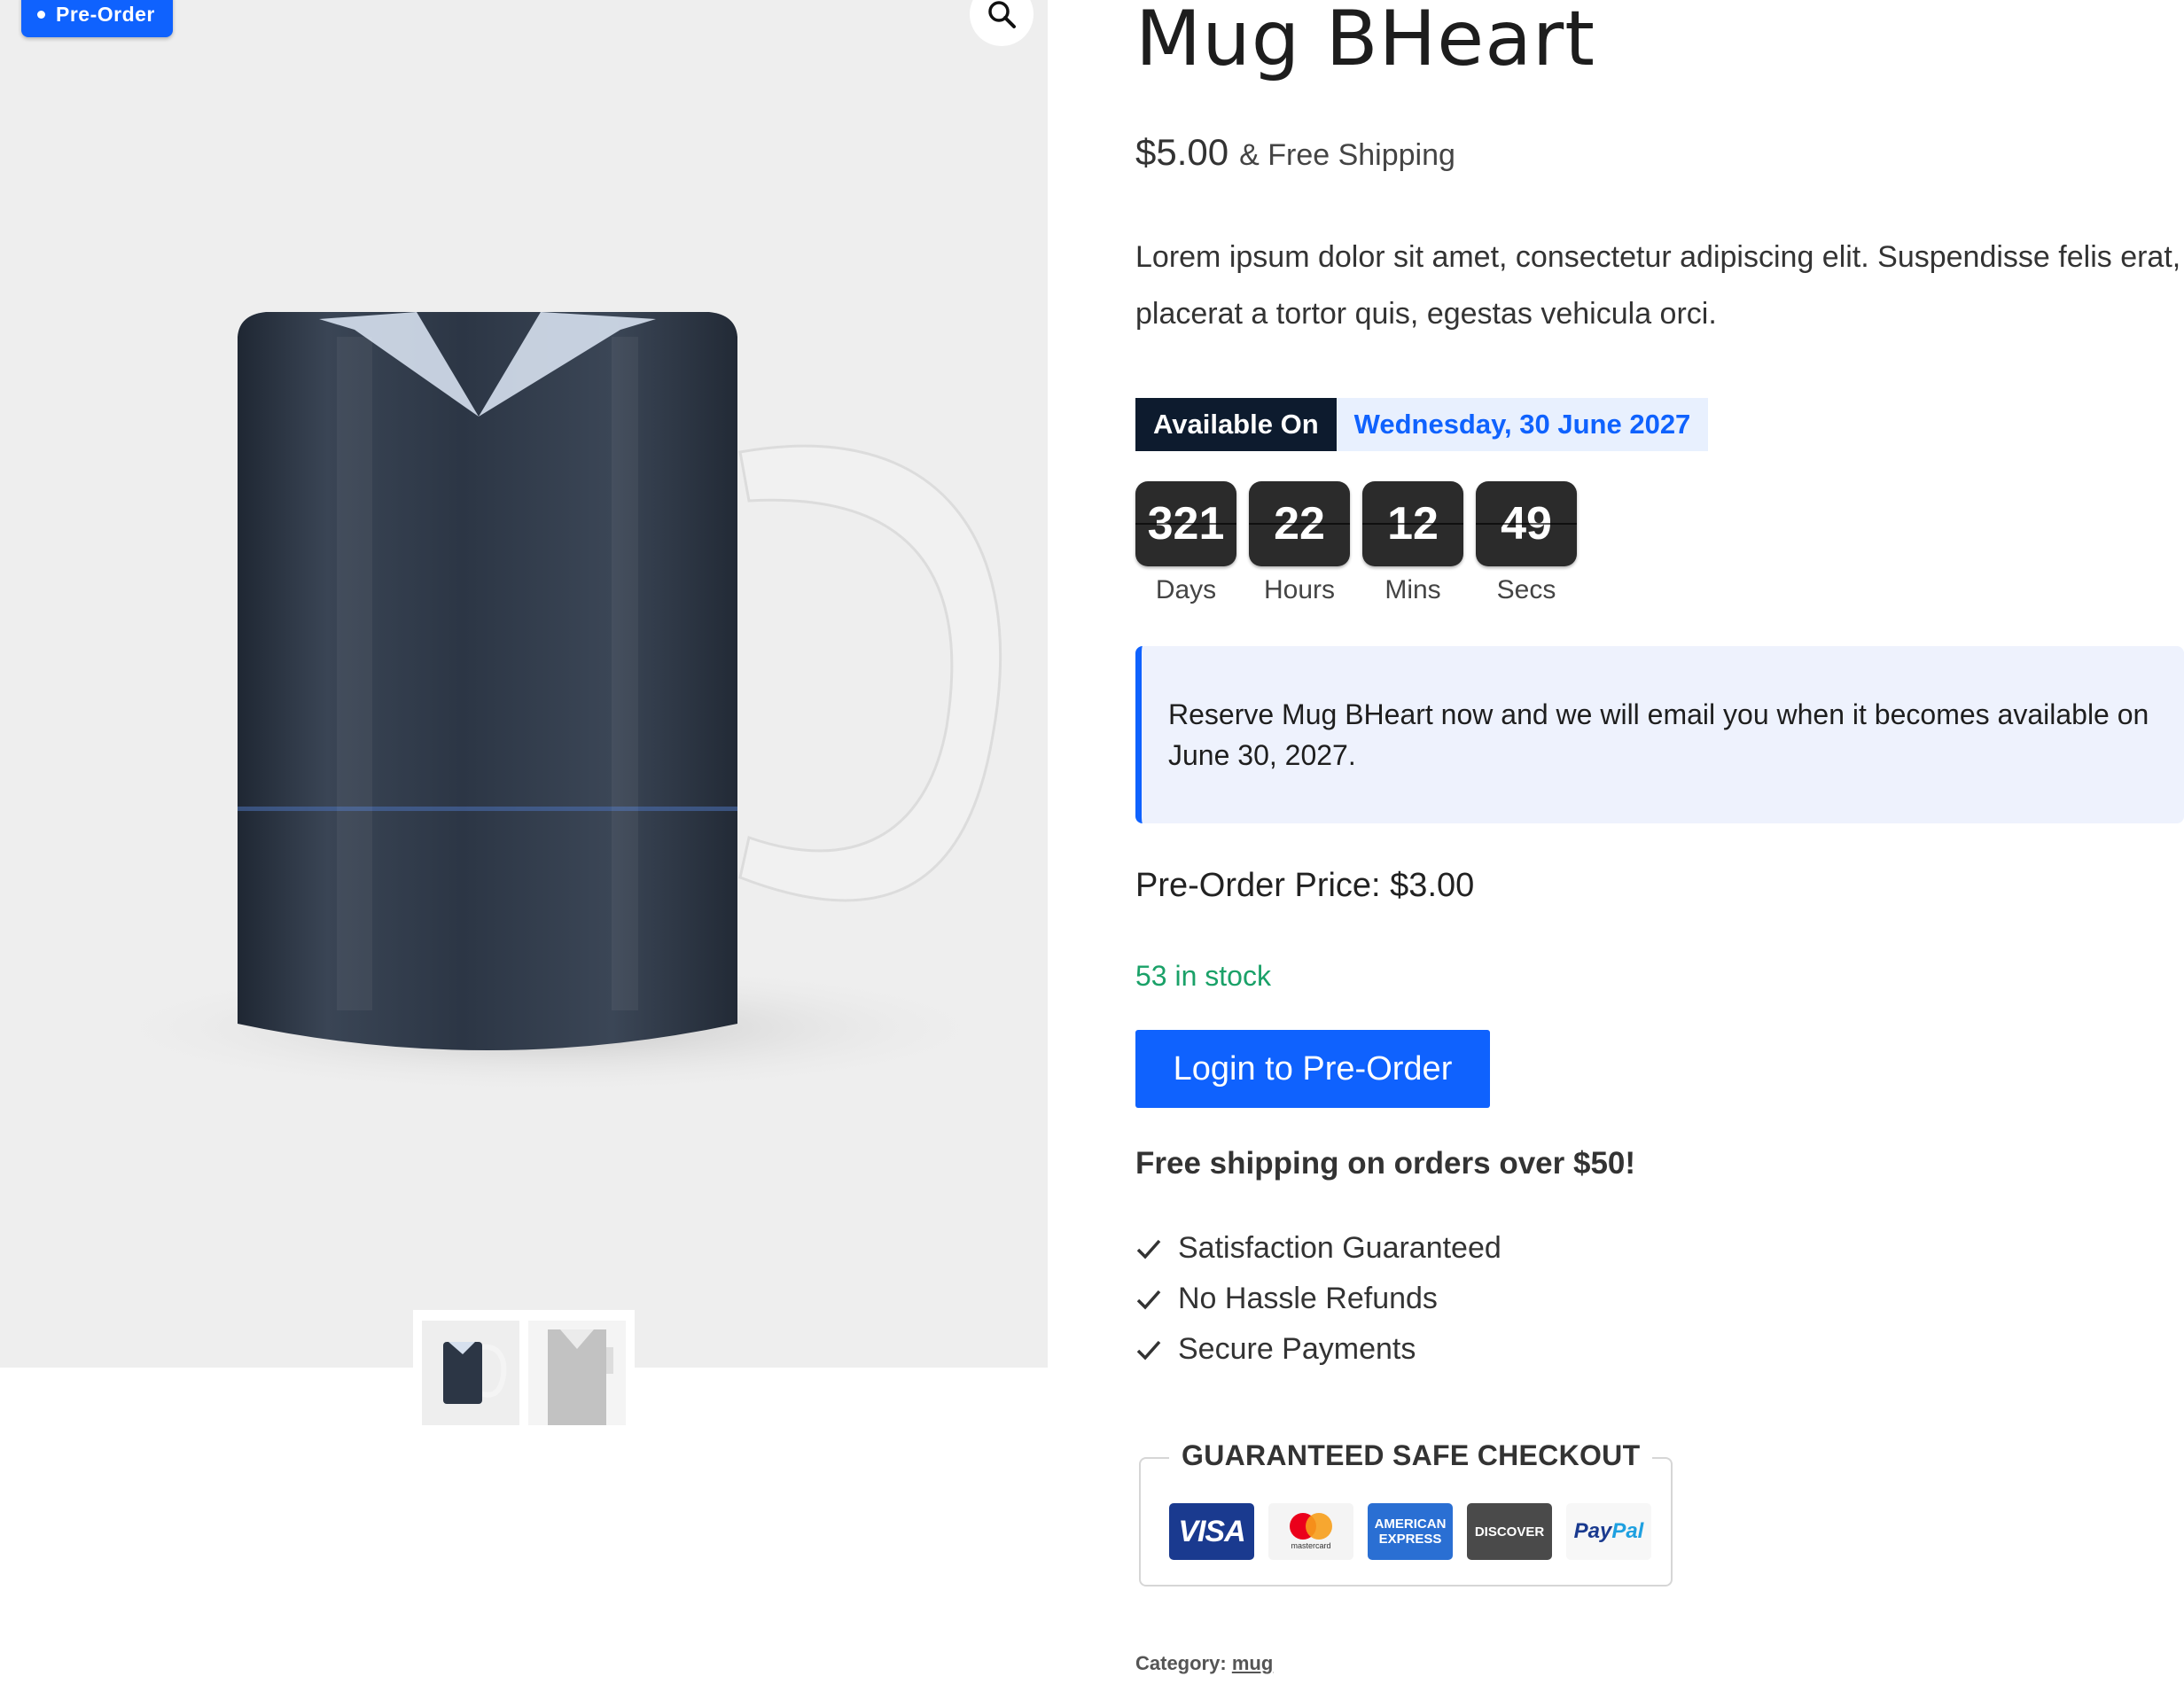 This screenshot has height=1684, width=2184. Describe the element at coordinates (1385, 1163) in the screenshot. I see `free-shipping-text: Free shipping on orders over $50!` at that location.